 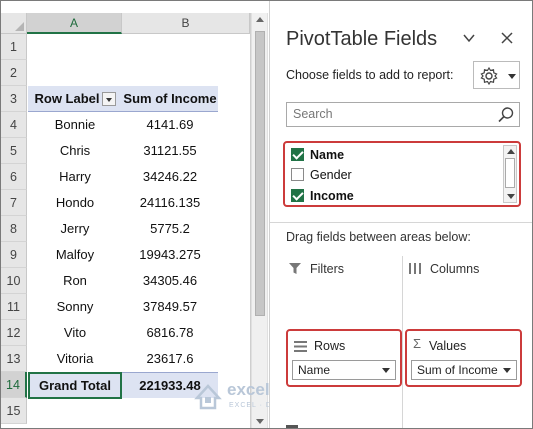 I want to click on gear-icon, so click(x=489, y=76).